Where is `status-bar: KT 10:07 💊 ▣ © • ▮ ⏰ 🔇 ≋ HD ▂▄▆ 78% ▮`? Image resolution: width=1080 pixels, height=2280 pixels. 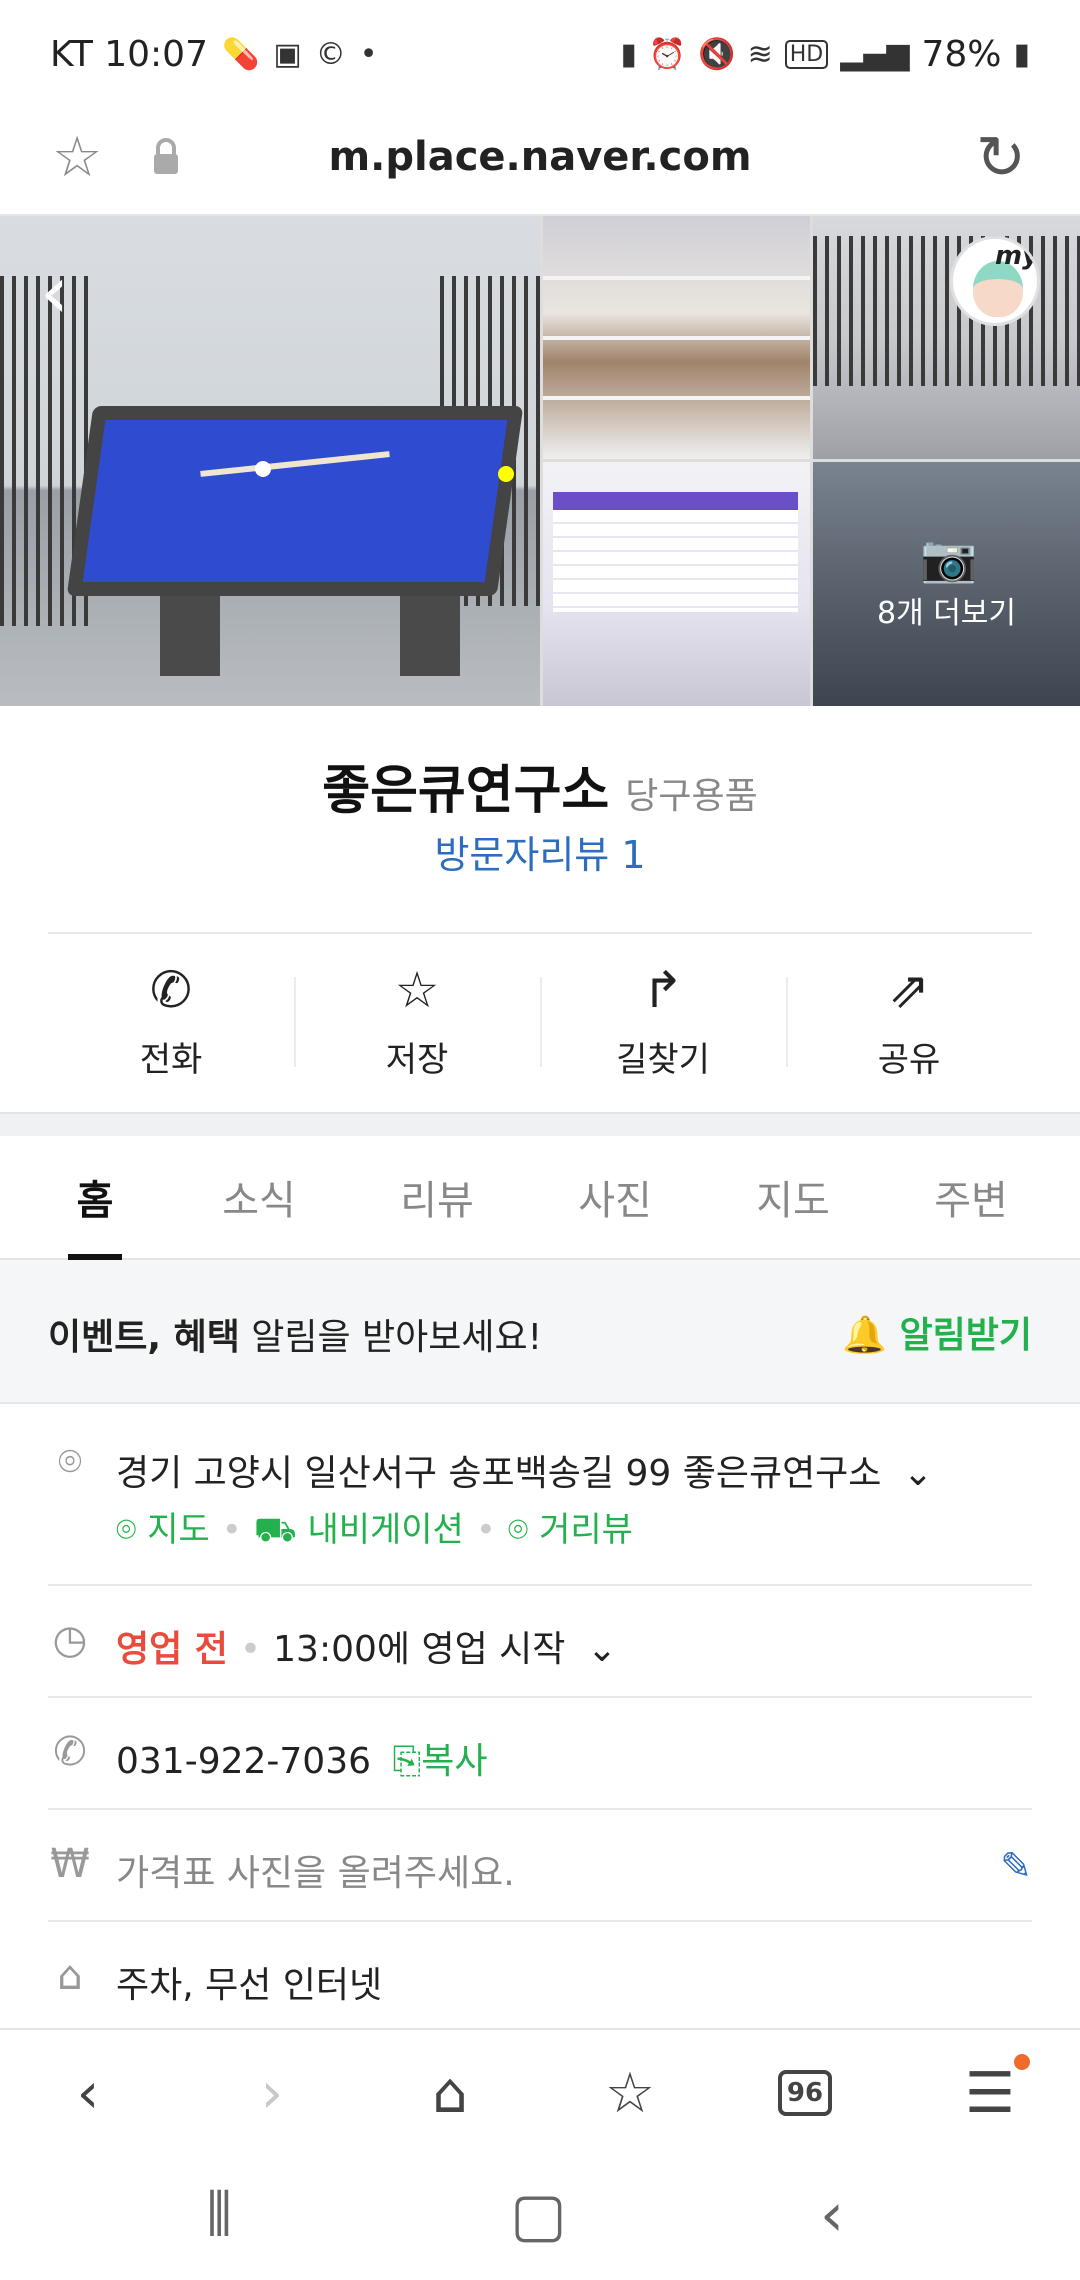 status-bar: KT 10:07 💊 ▣ © • ▮ ⏰ 🔇 ≋ HD ▂▄▆ 78% ▮ is located at coordinates (540, 54).